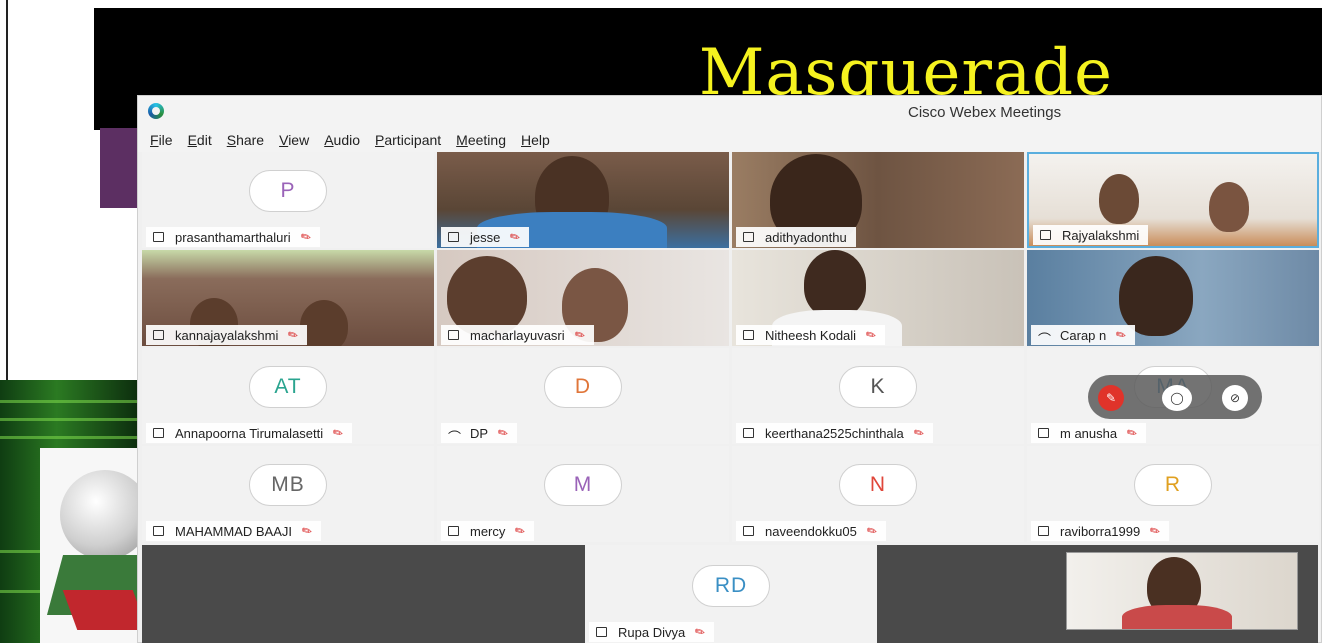 Image resolution: width=1328 pixels, height=643 pixels. What do you see at coordinates (342, 140) in the screenshot?
I see `menu-audio: Audio` at bounding box center [342, 140].